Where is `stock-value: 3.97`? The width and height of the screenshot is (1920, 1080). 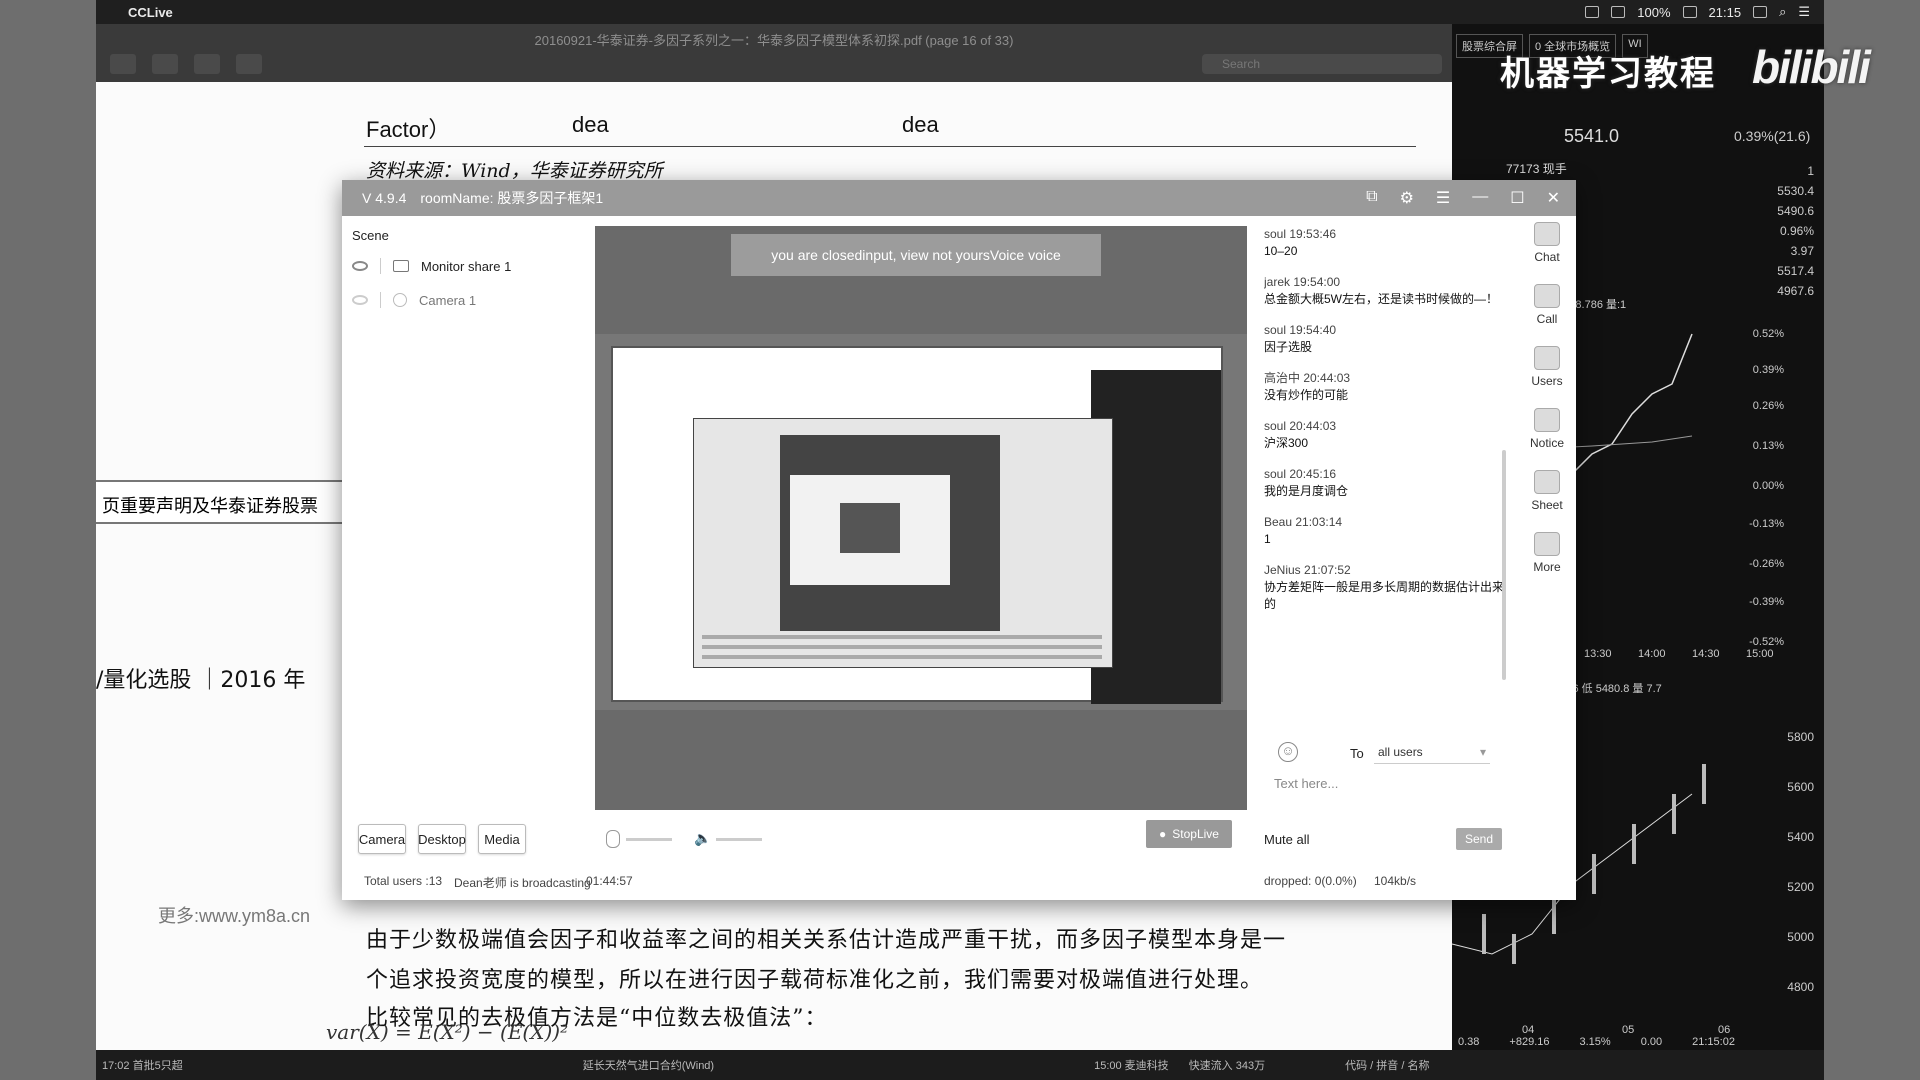
stock-value: 3.97 is located at coordinates (1802, 251).